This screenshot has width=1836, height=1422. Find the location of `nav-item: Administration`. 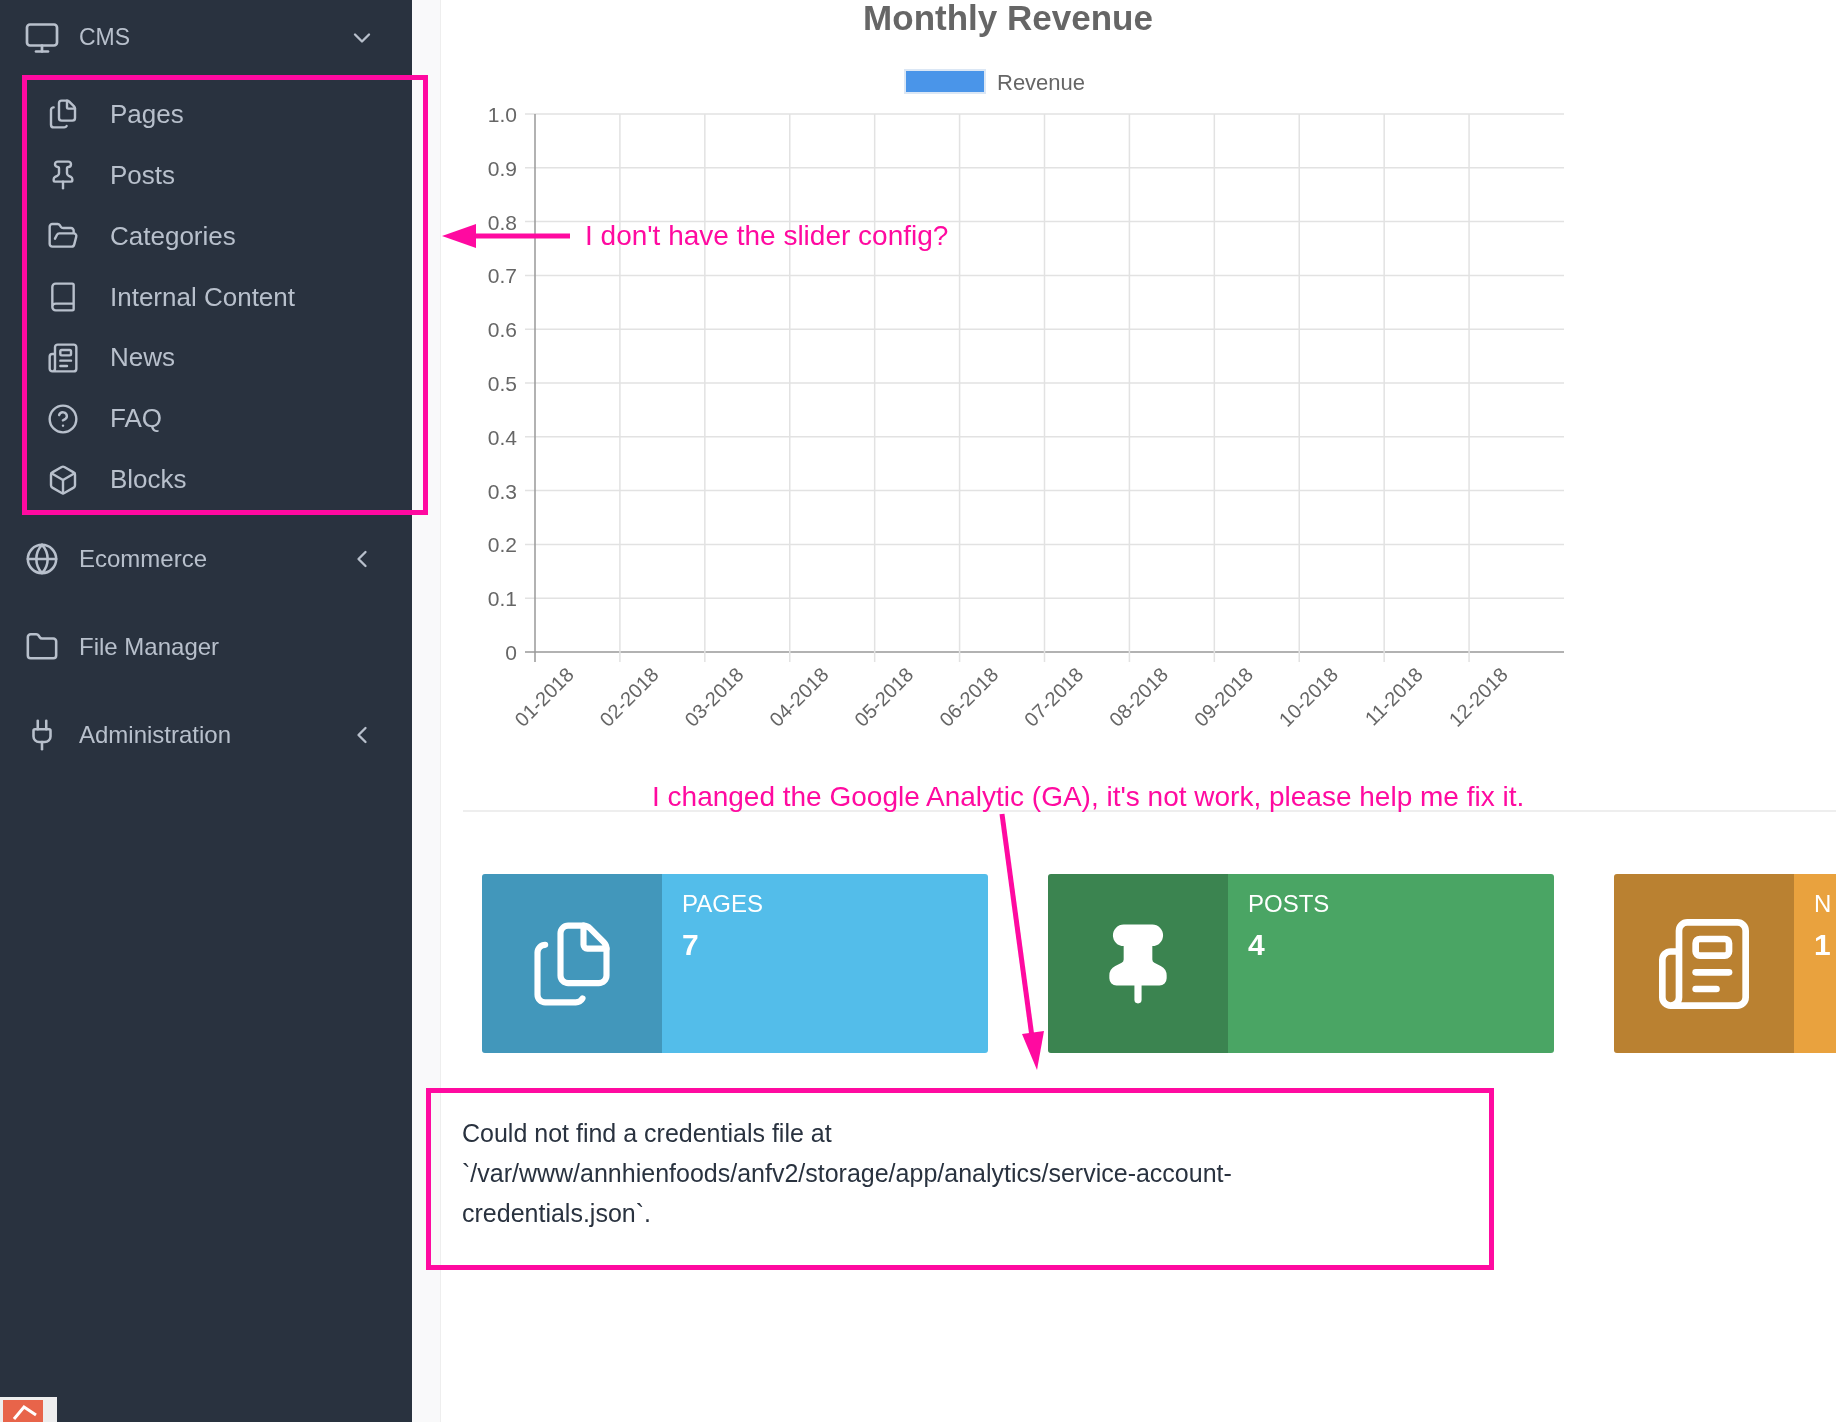

nav-item: Administration is located at coordinates (206, 735).